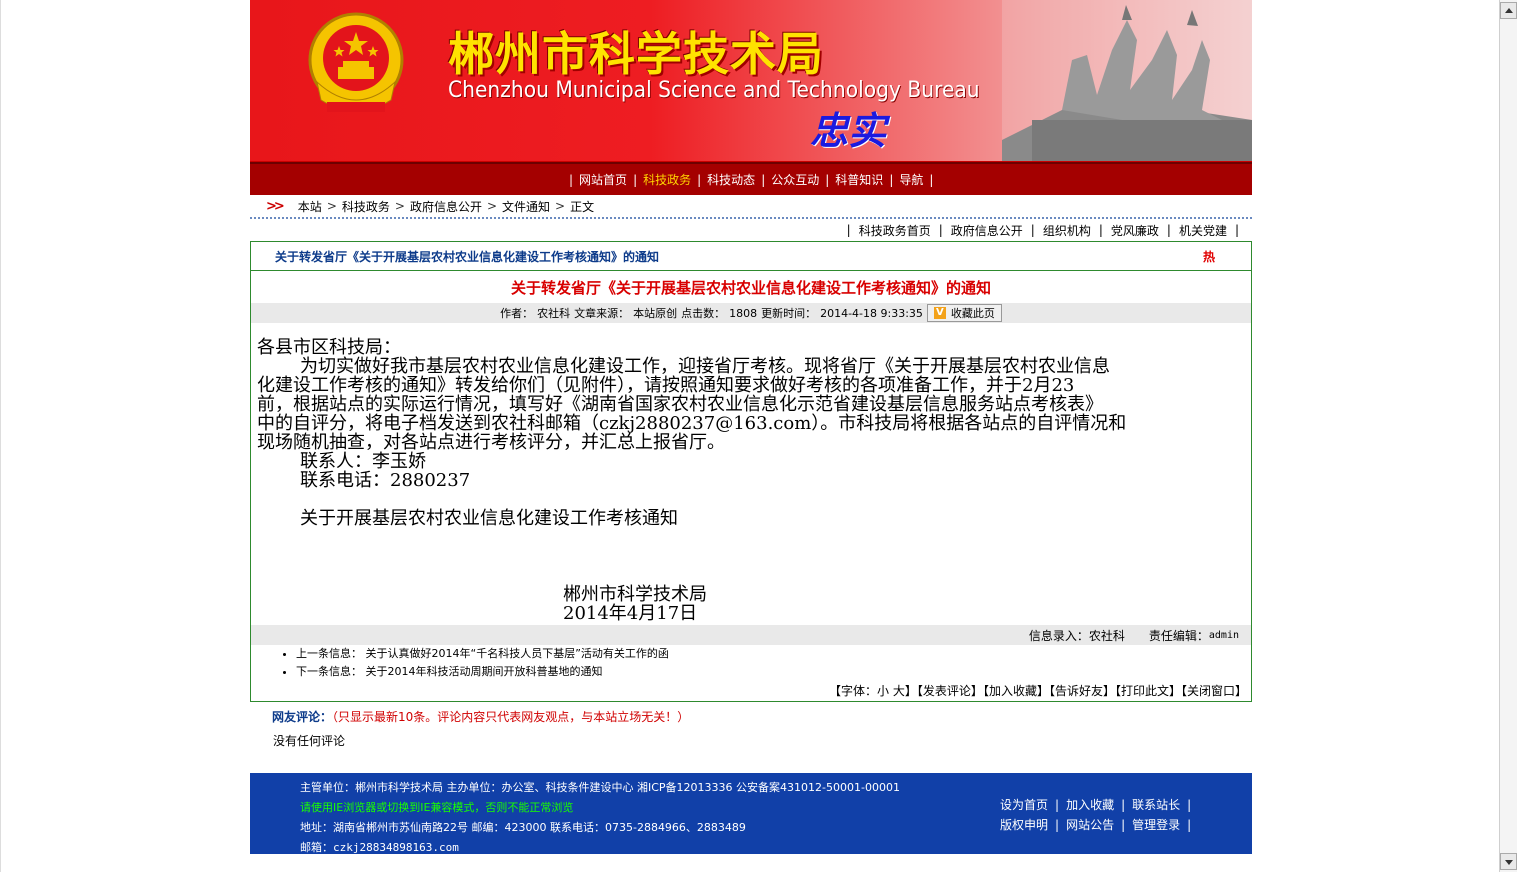 The width and height of the screenshot is (1517, 872). I want to click on print-link: 【打印此文】, so click(1148, 691).